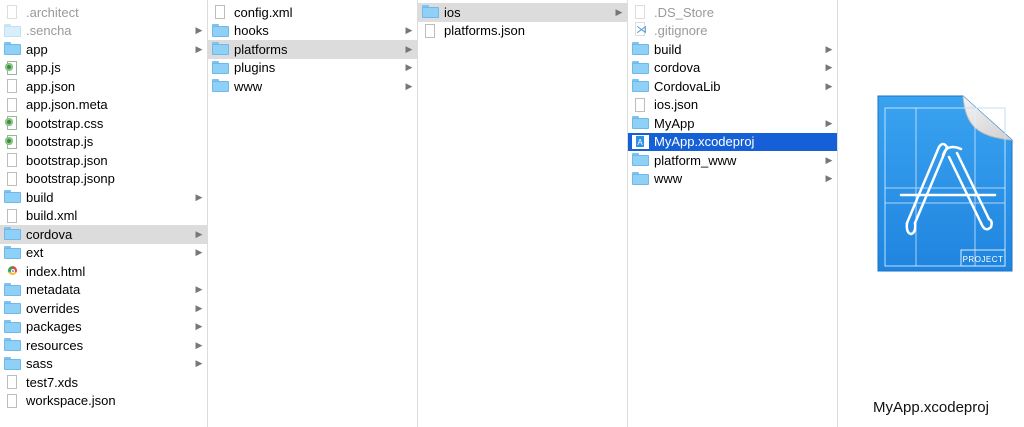  I want to click on list-item: .sencha ▶, so click(103, 31).